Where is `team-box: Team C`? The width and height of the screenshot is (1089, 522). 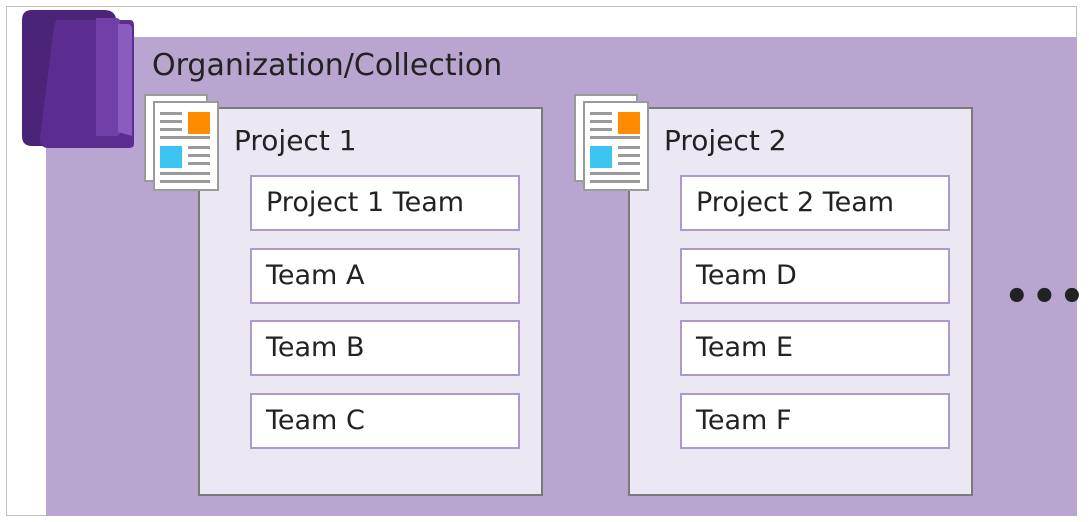 team-box: Team C is located at coordinates (385, 421).